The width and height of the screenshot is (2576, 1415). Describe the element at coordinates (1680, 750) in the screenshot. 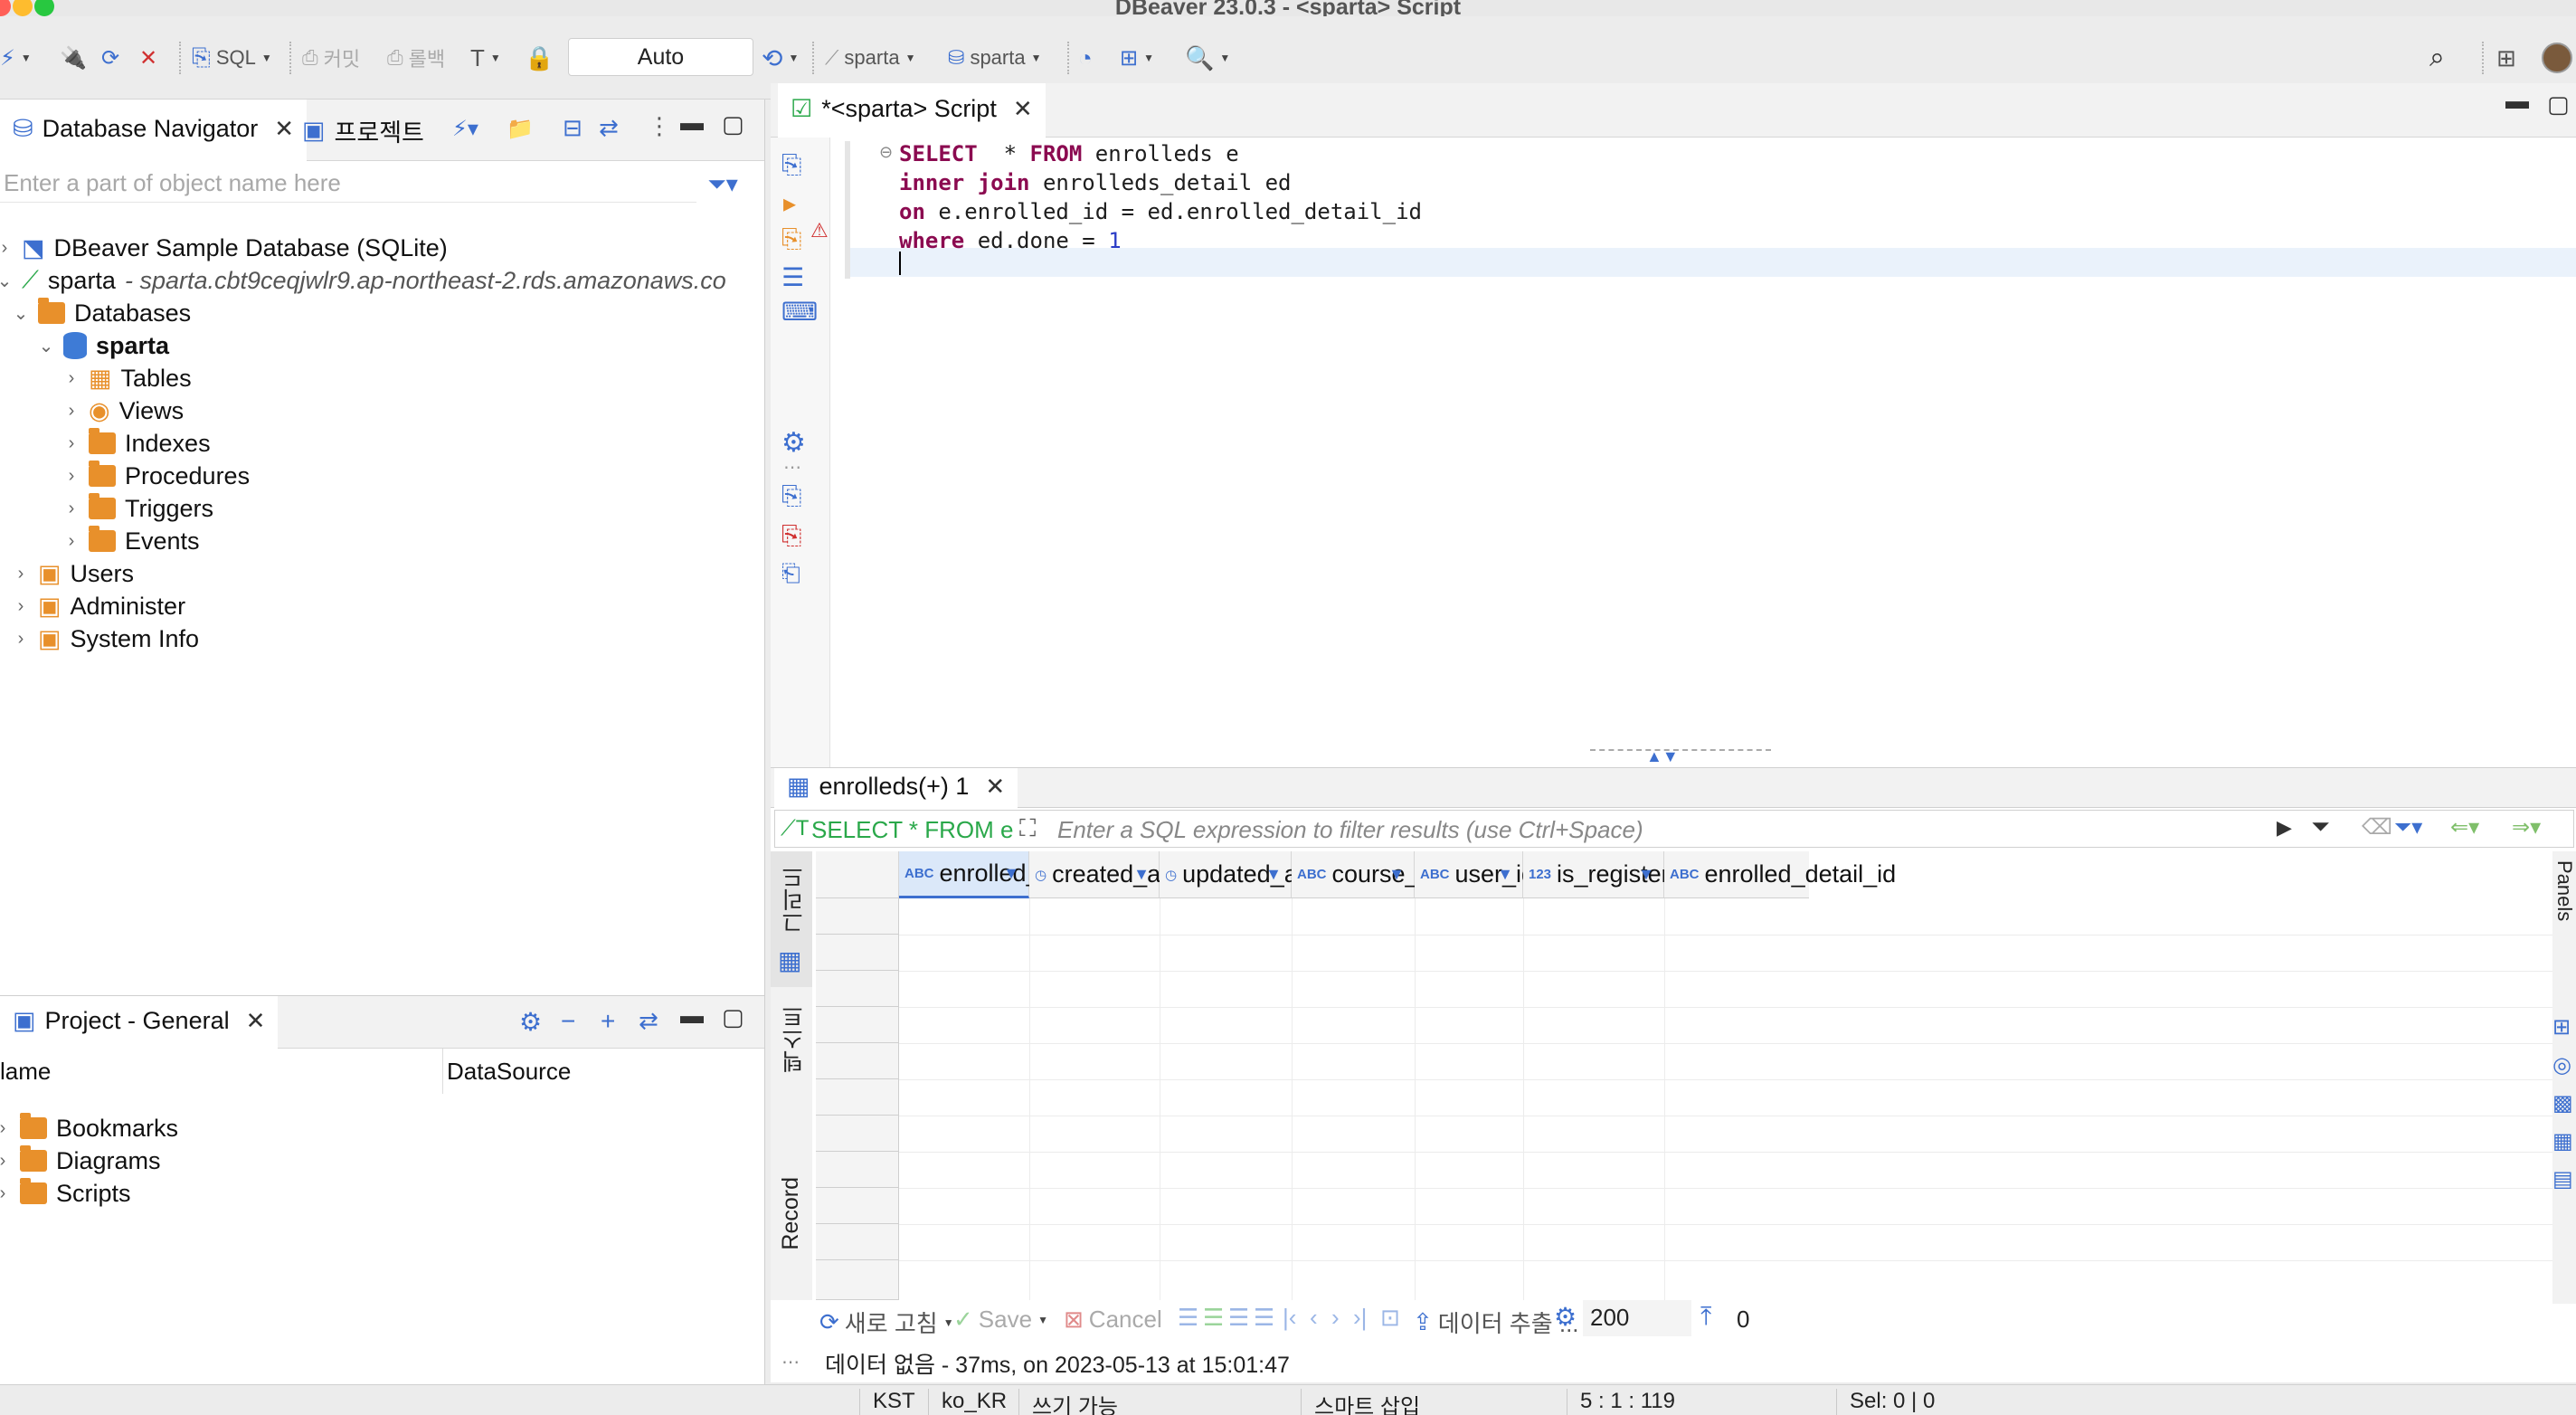

I see `splitter-handle` at that location.